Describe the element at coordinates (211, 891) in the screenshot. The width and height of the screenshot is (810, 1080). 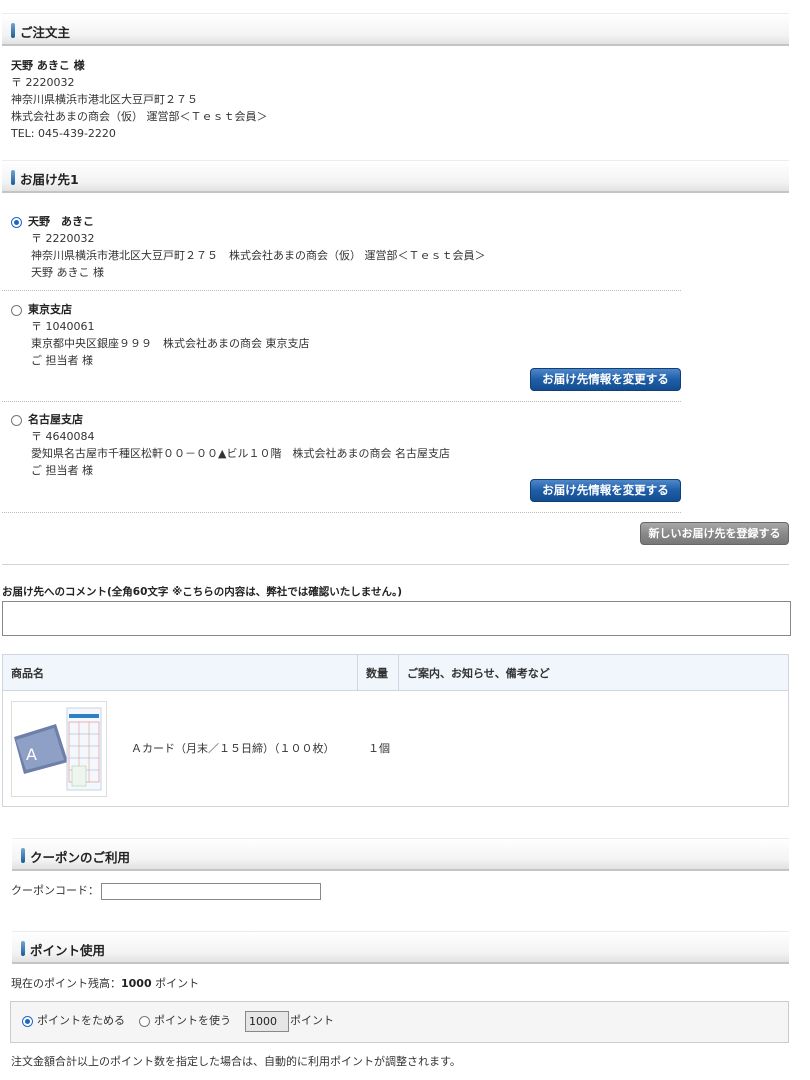
I see `coupon-code-input` at that location.